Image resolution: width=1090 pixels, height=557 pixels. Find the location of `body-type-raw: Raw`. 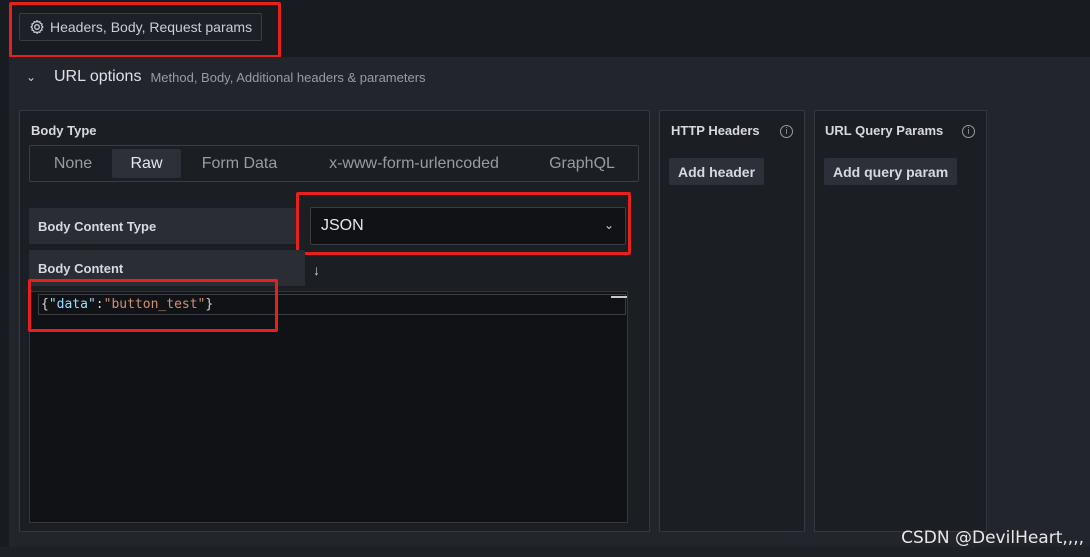

body-type-raw: Raw is located at coordinates (146, 163).